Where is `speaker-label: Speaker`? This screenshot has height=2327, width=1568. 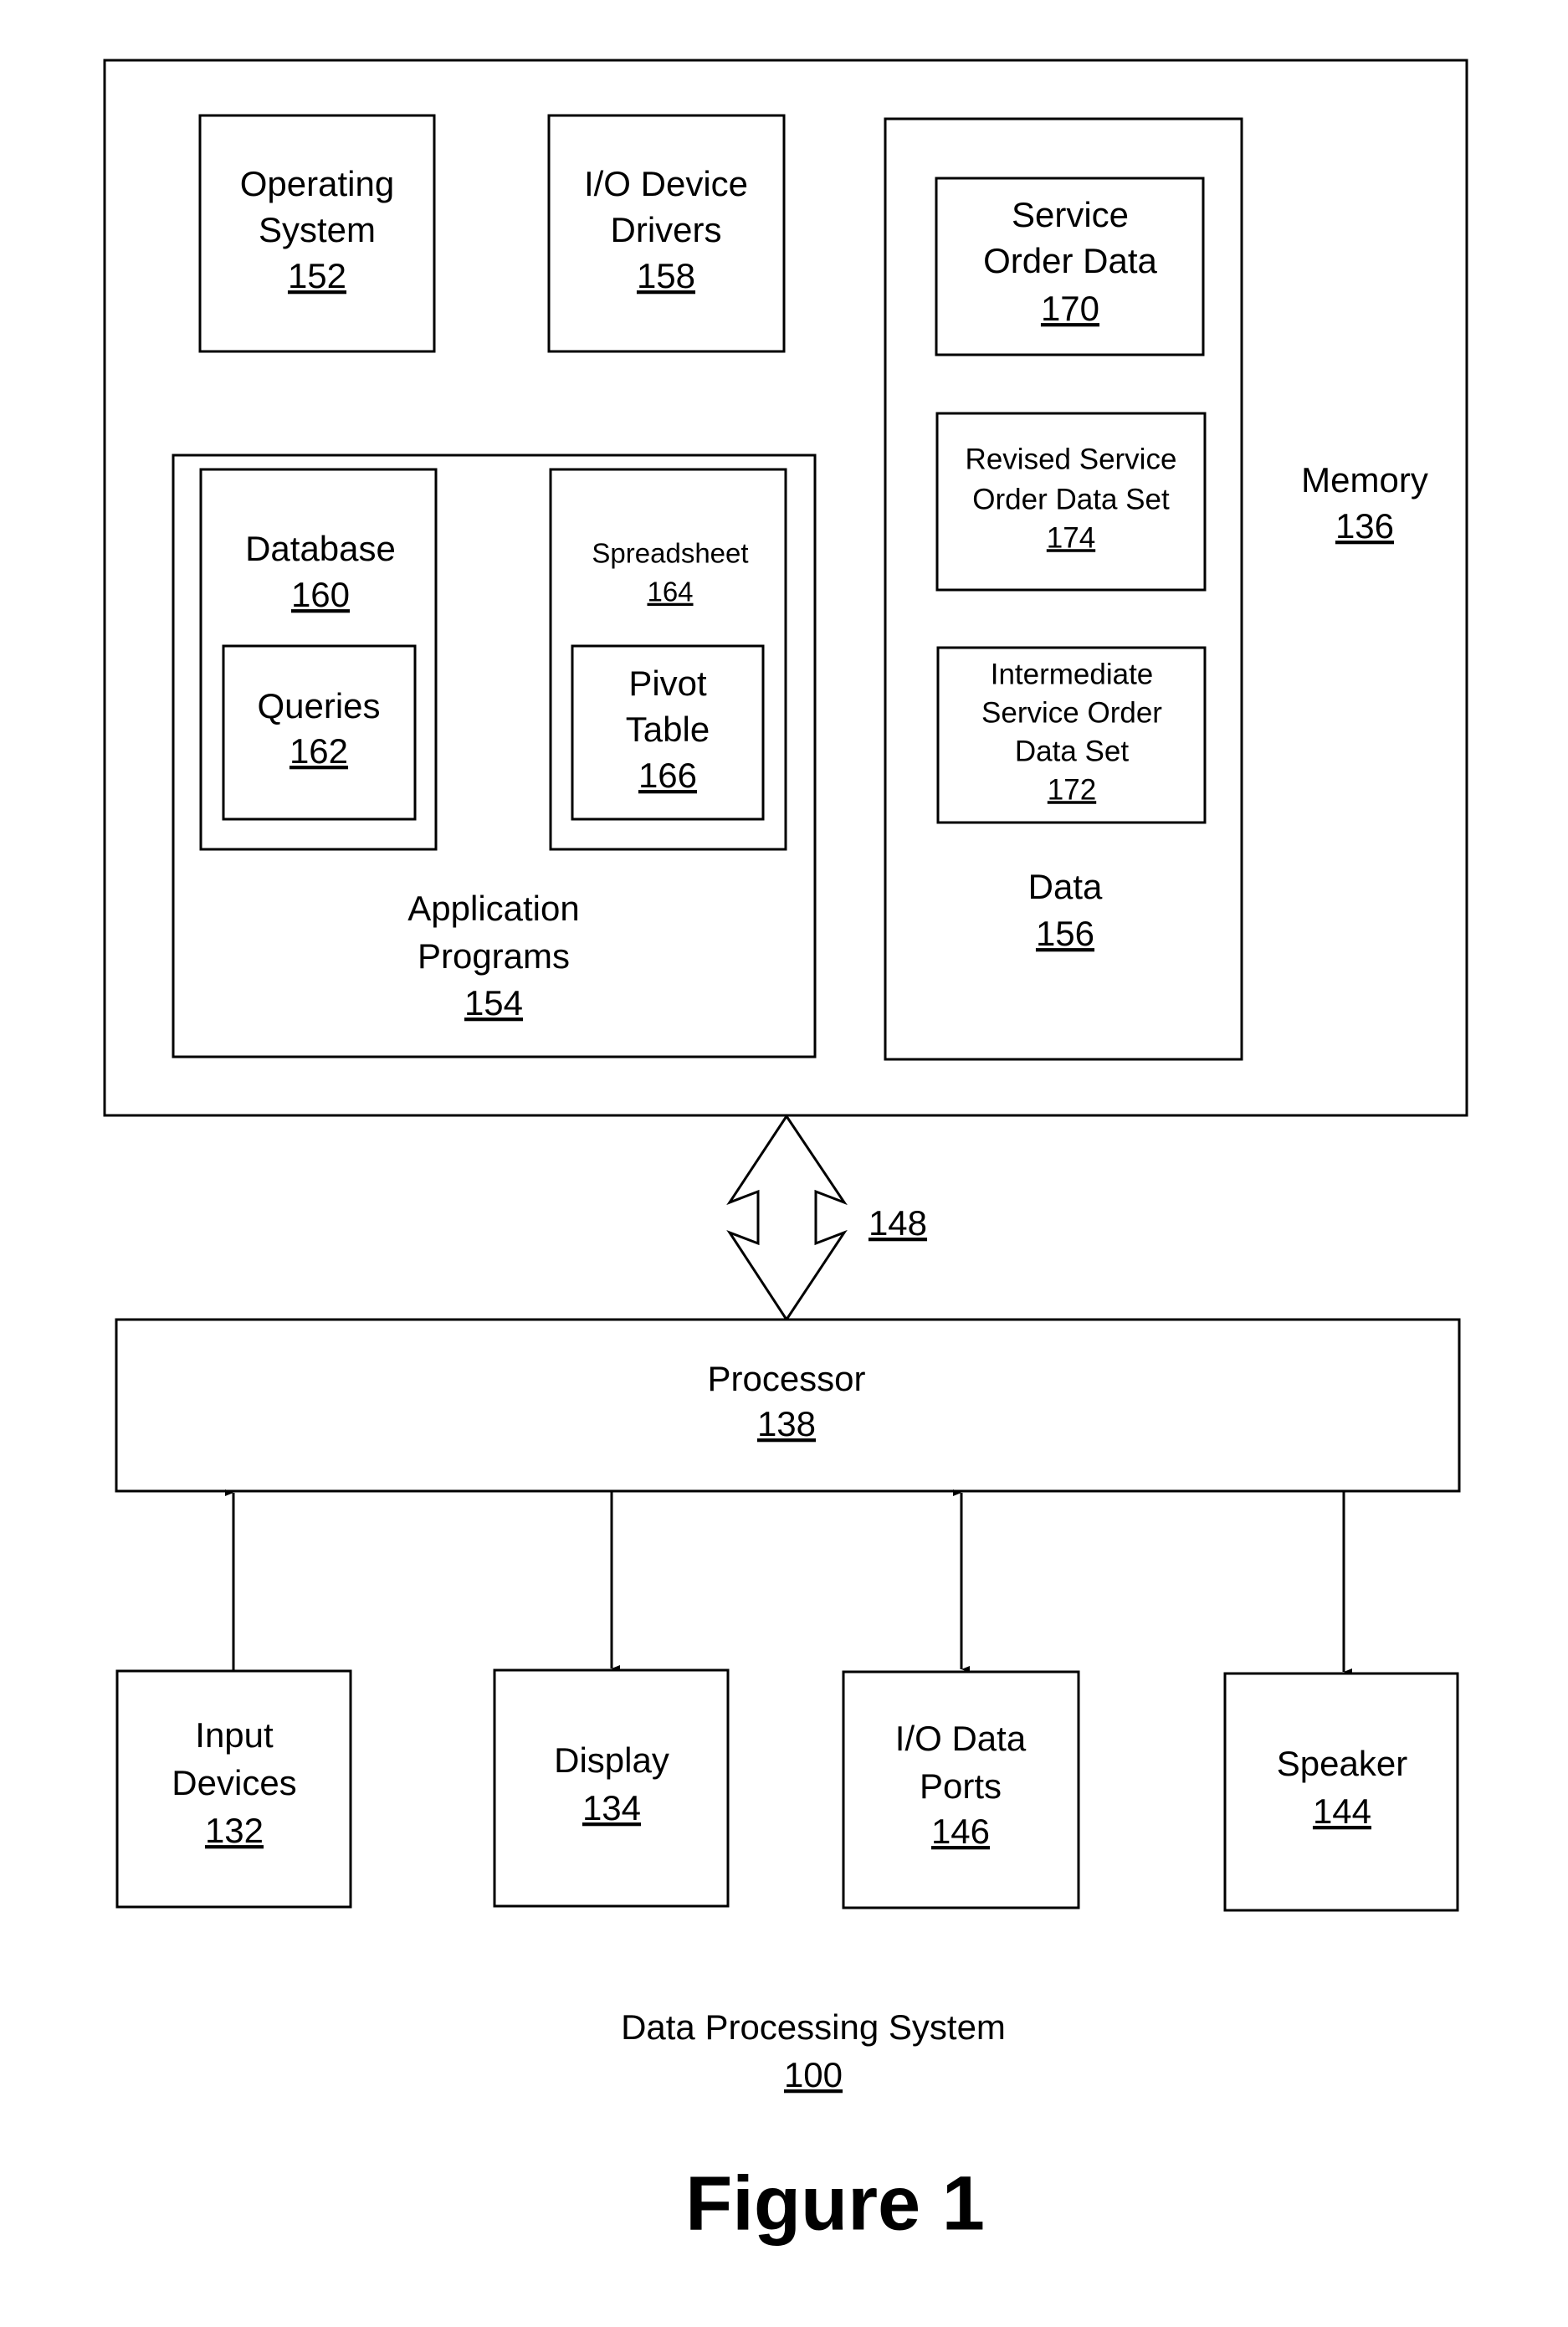
speaker-label: Speaker is located at coordinates (1342, 1763).